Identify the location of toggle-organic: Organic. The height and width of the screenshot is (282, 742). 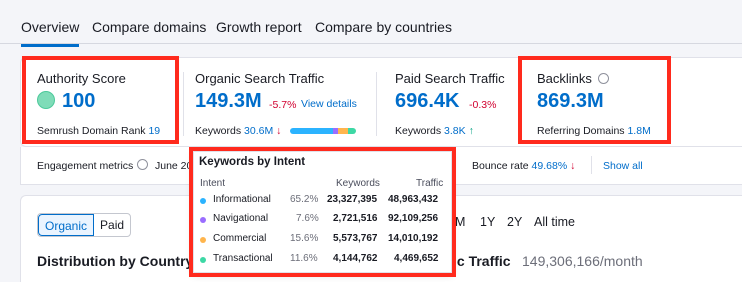
(66, 225).